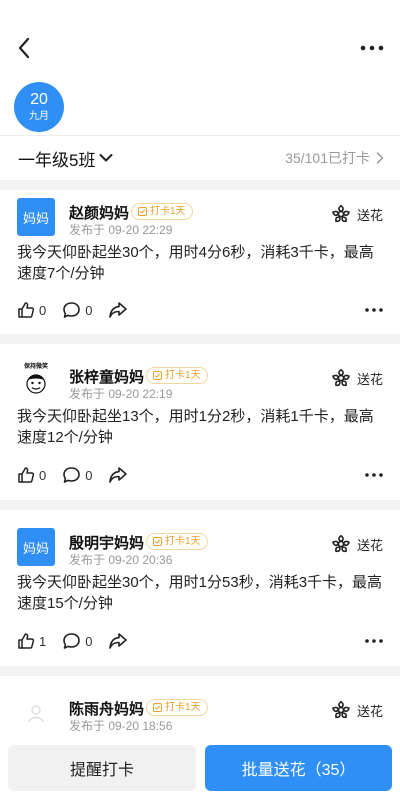 The width and height of the screenshot is (400, 800). Describe the element at coordinates (39, 116) in the screenshot. I see `date-month: 九月` at that location.